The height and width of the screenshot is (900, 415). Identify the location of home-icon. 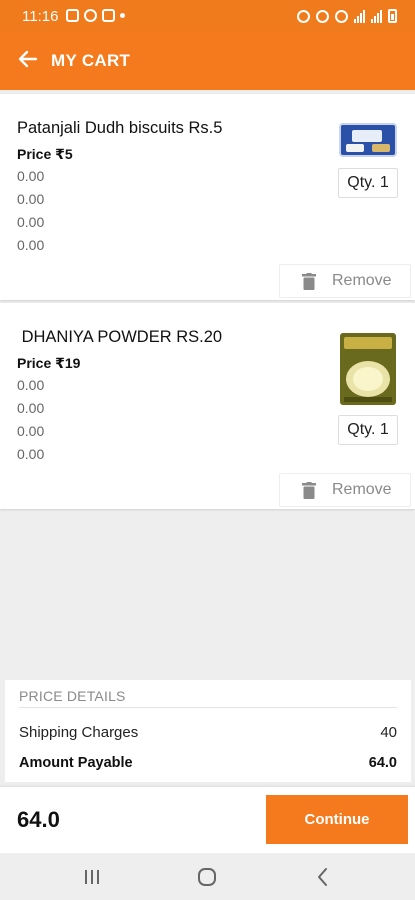
(207, 877).